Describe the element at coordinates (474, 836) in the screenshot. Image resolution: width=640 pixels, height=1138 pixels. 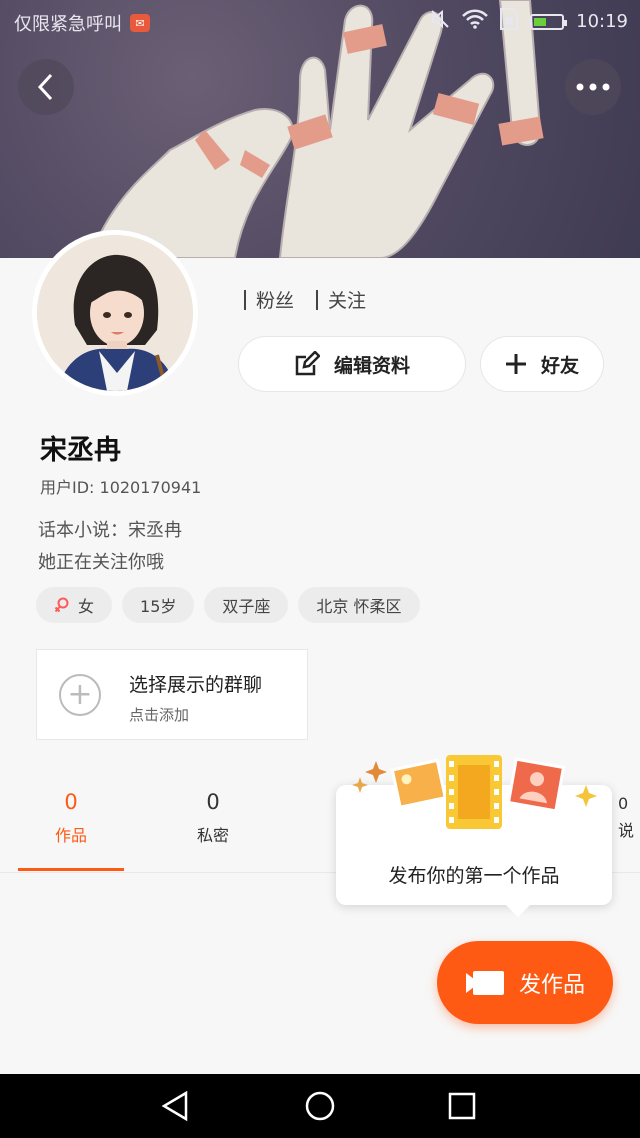
I see `first-work-tooltip: 发布你的第一个作品` at that location.